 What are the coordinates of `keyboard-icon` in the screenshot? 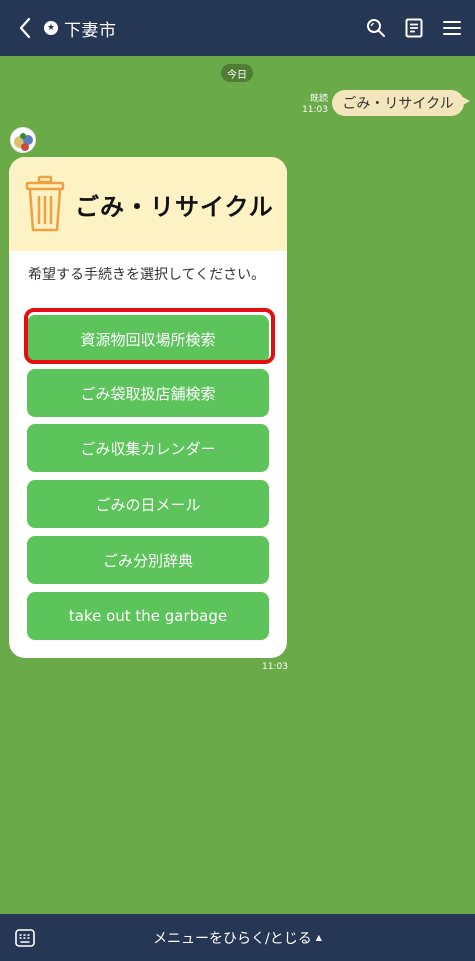 It's located at (25, 938).